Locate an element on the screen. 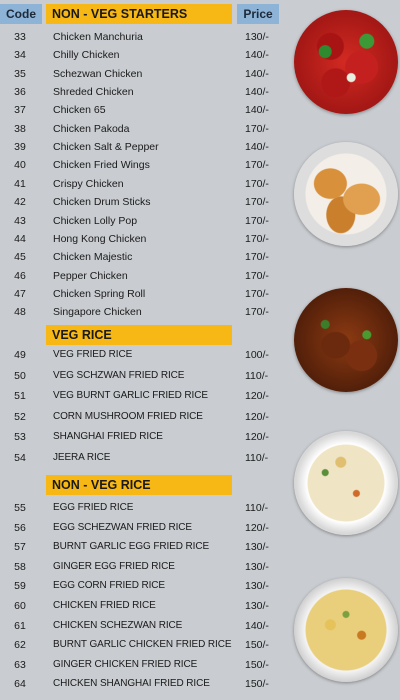  menu-item-code: 41 is located at coordinates (20, 183).